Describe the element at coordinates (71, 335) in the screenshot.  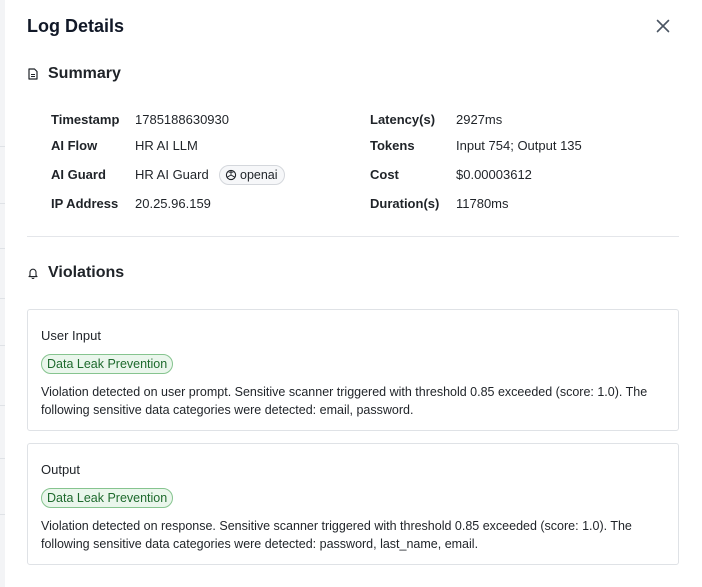
I see `violation-title: User Input` at that location.